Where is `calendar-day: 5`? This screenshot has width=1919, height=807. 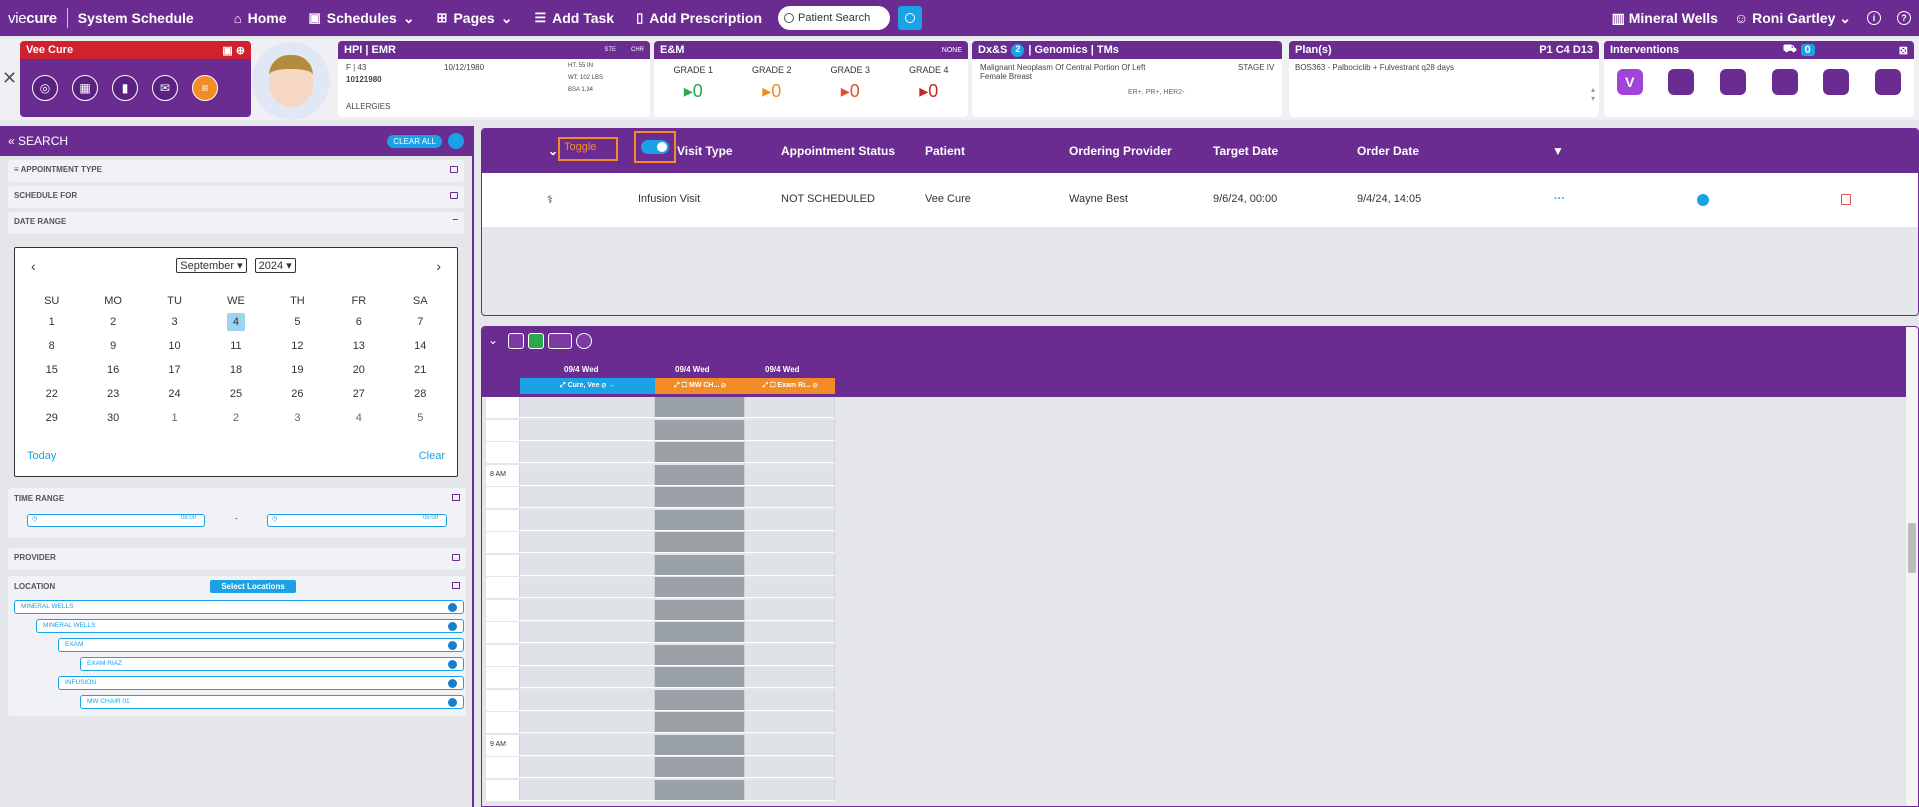 calendar-day: 5 is located at coordinates (297, 322).